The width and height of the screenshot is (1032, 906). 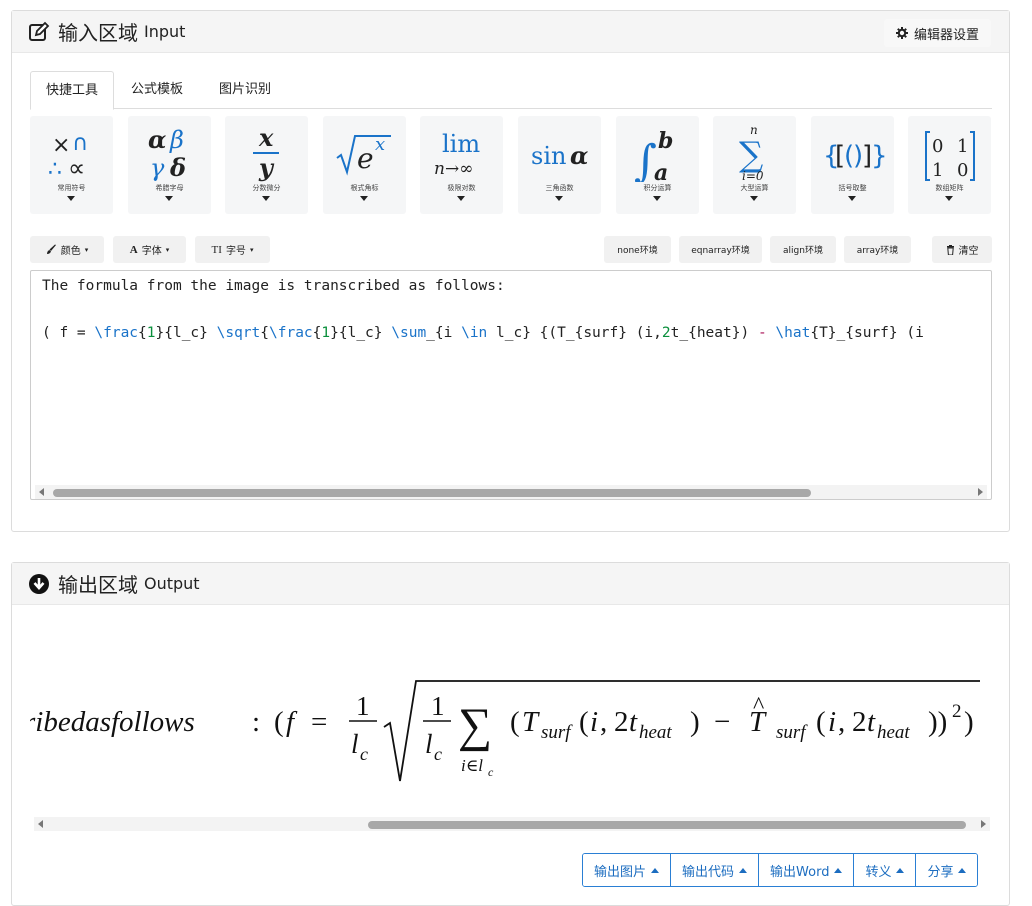 What do you see at coordinates (112, 722) in the screenshot?
I see `formula-prefix: ribedasfollows` at bounding box center [112, 722].